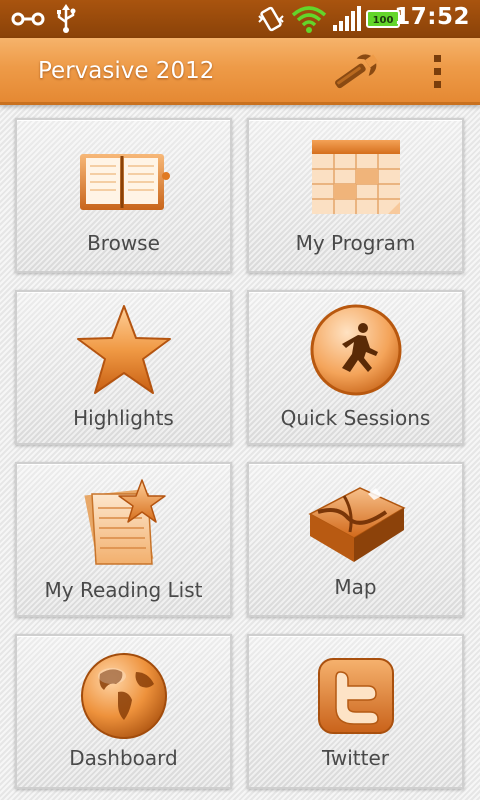 The width and height of the screenshot is (480, 800). I want to click on twitter-icon, so click(355, 696).